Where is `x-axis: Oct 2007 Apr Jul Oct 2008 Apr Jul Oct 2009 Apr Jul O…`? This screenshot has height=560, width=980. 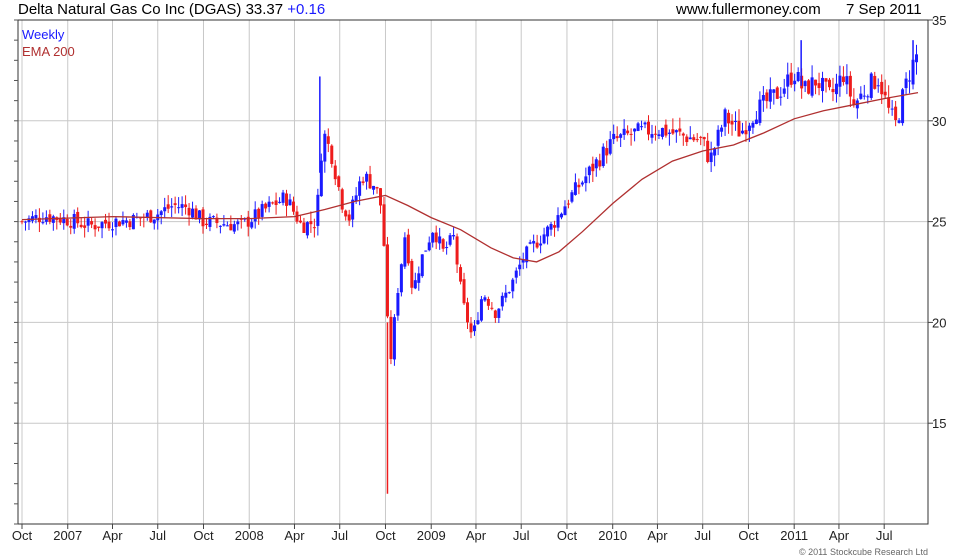
x-axis: Oct 2007 Apr Jul Oct 2008 Apr Jul Oct 2009 Apr Jul O… is located at coordinates (452, 533).